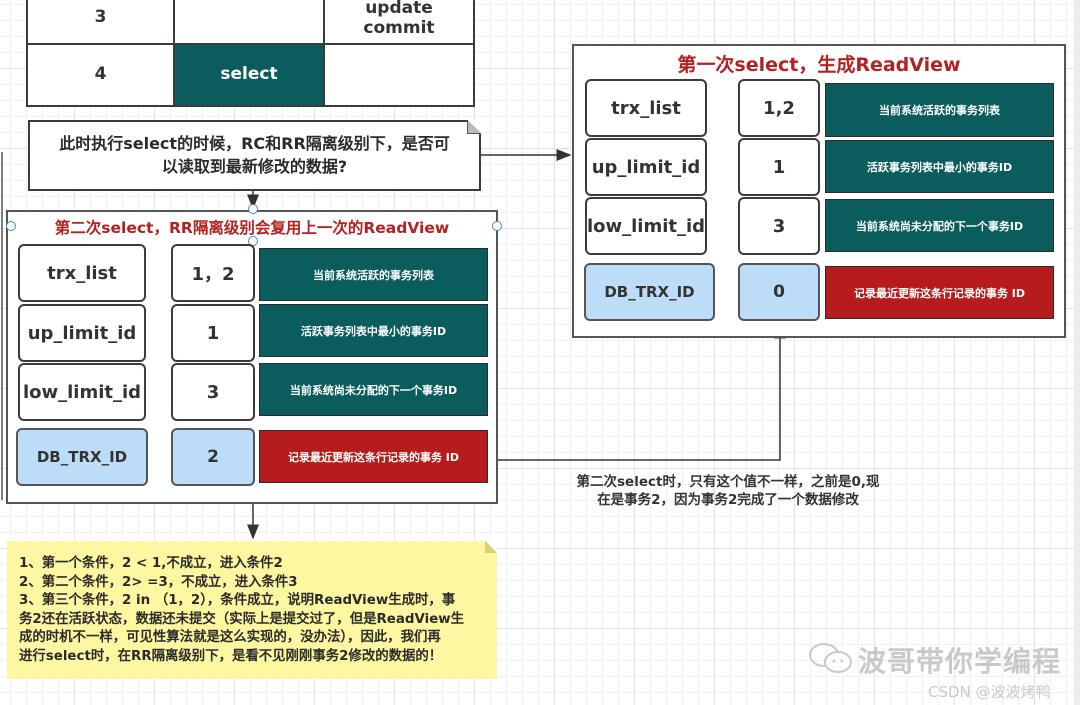 The height and width of the screenshot is (705, 1080). Describe the element at coordinates (230, 637) in the screenshot. I see `conclusion-line: 成的时机不一样，可见性算法就是这么实现的，没办法），因此，我们再` at that location.